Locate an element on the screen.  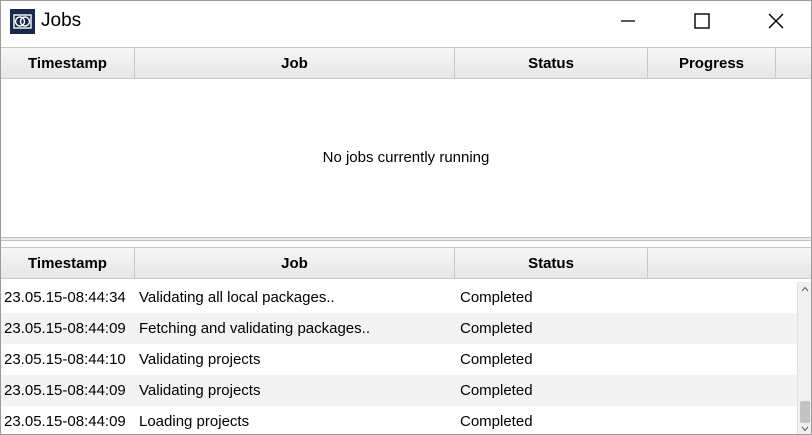
running-jobs-header: Timestamp Job Status Progress is located at coordinates (406, 63).